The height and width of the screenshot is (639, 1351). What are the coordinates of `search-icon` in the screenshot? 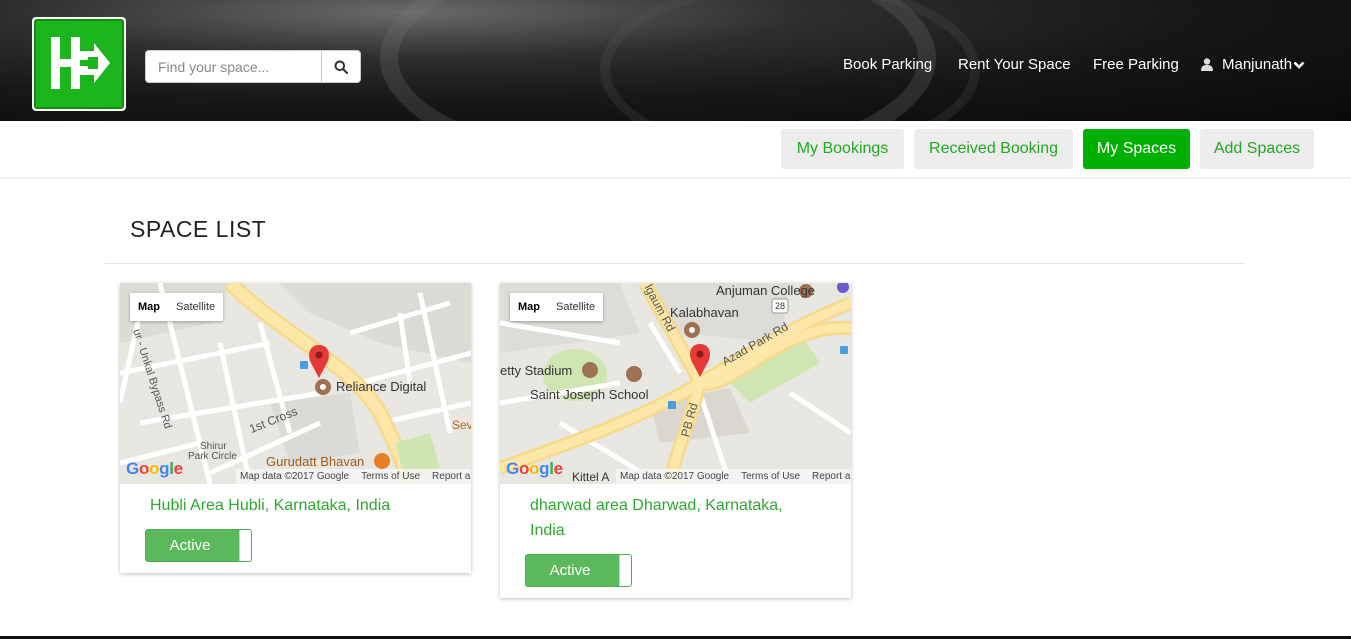 It's located at (341, 67).